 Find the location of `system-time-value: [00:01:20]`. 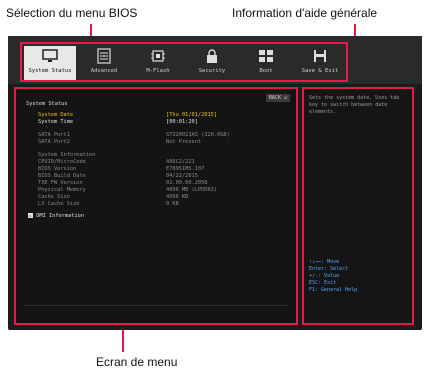

system-time-value: [00:01:20] is located at coordinates (182, 122).